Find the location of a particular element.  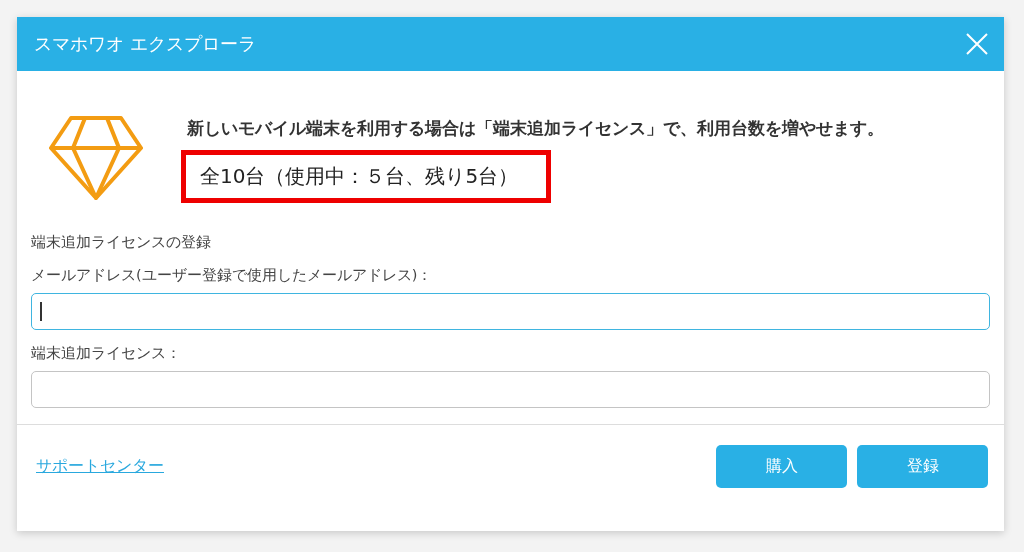

close-icon is located at coordinates (977, 44).